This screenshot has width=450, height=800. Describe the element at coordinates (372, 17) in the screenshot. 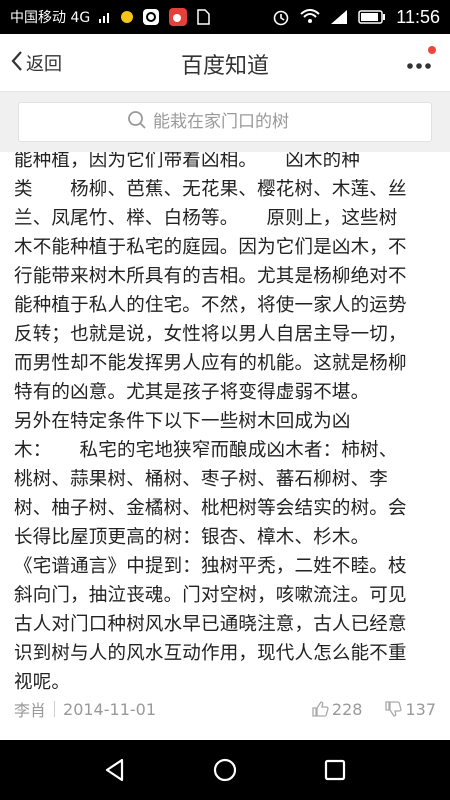

I see `battery-icon` at that location.